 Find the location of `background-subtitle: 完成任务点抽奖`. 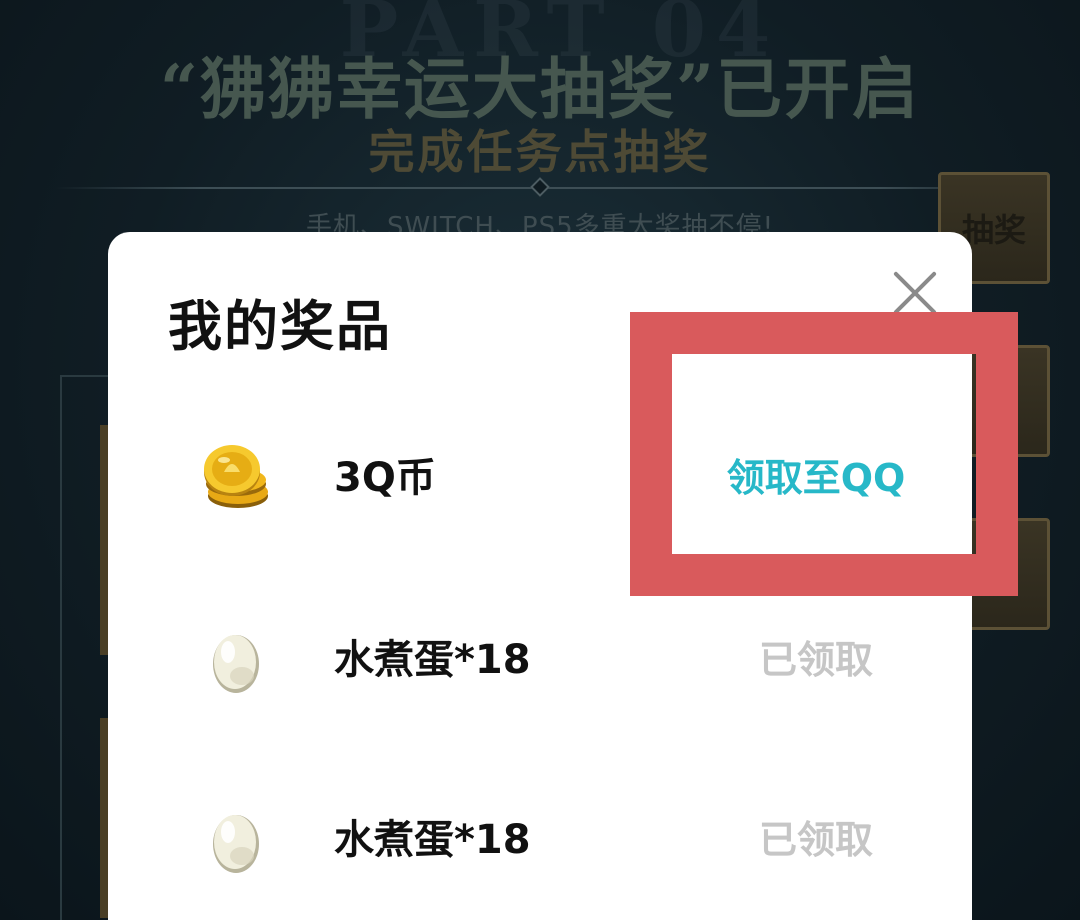

background-subtitle: 完成任务点抽奖 is located at coordinates (540, 152).